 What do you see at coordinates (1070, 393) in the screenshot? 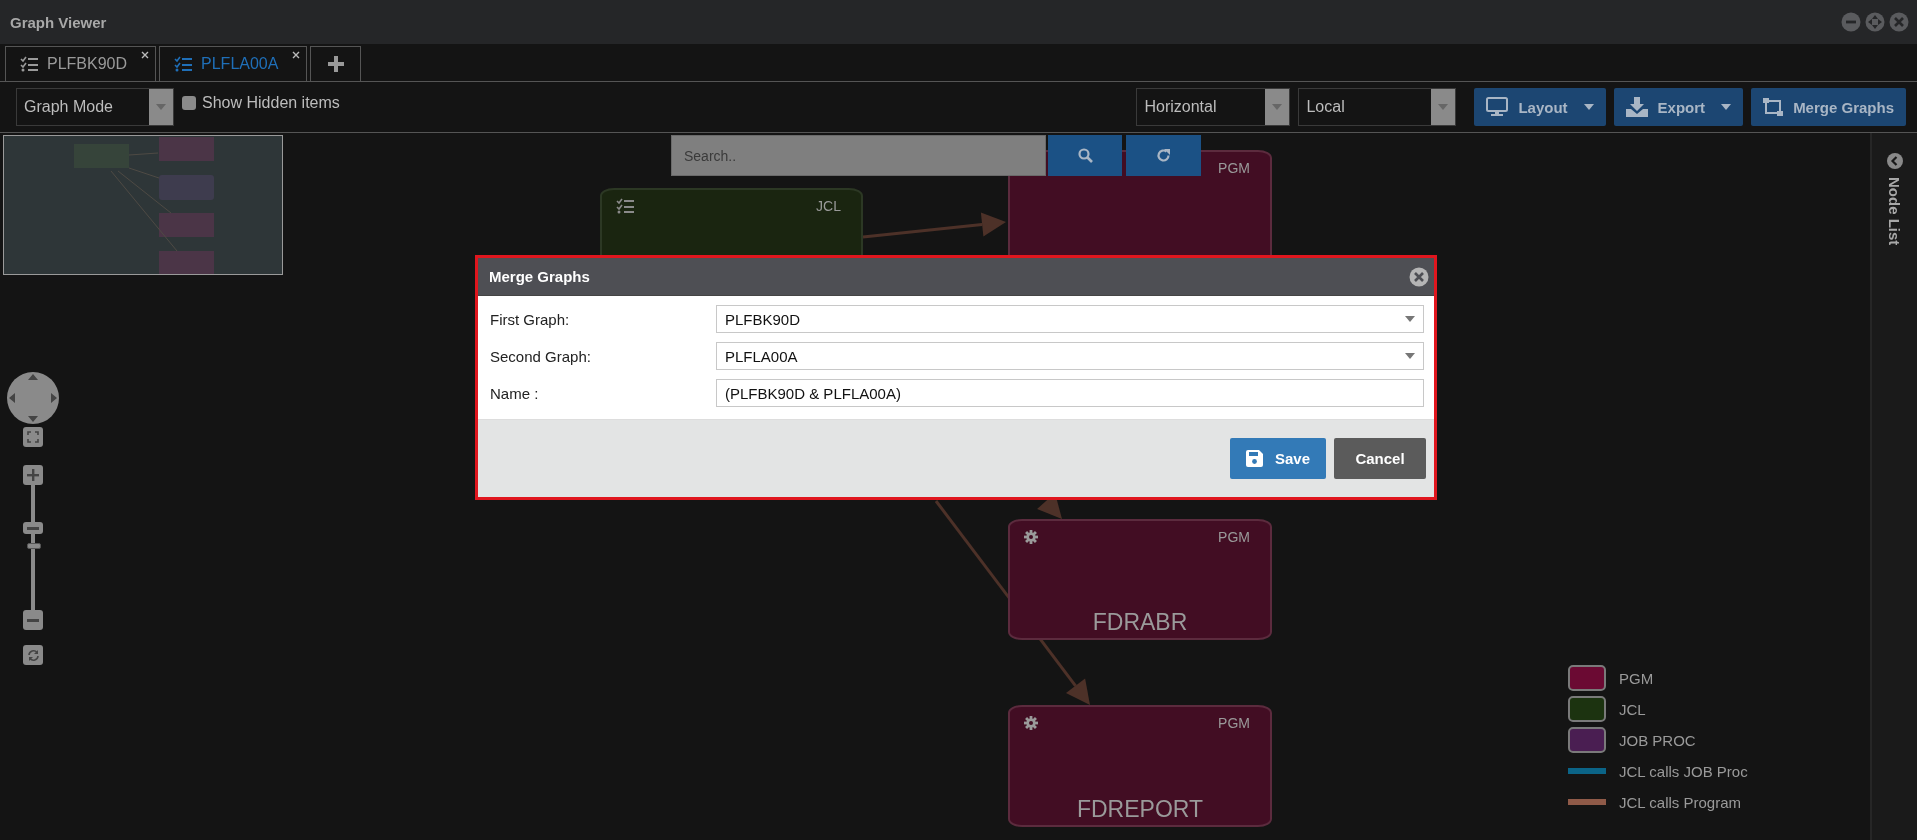
I see `input-field: (PLFBK90D & PLFLA00A)` at bounding box center [1070, 393].